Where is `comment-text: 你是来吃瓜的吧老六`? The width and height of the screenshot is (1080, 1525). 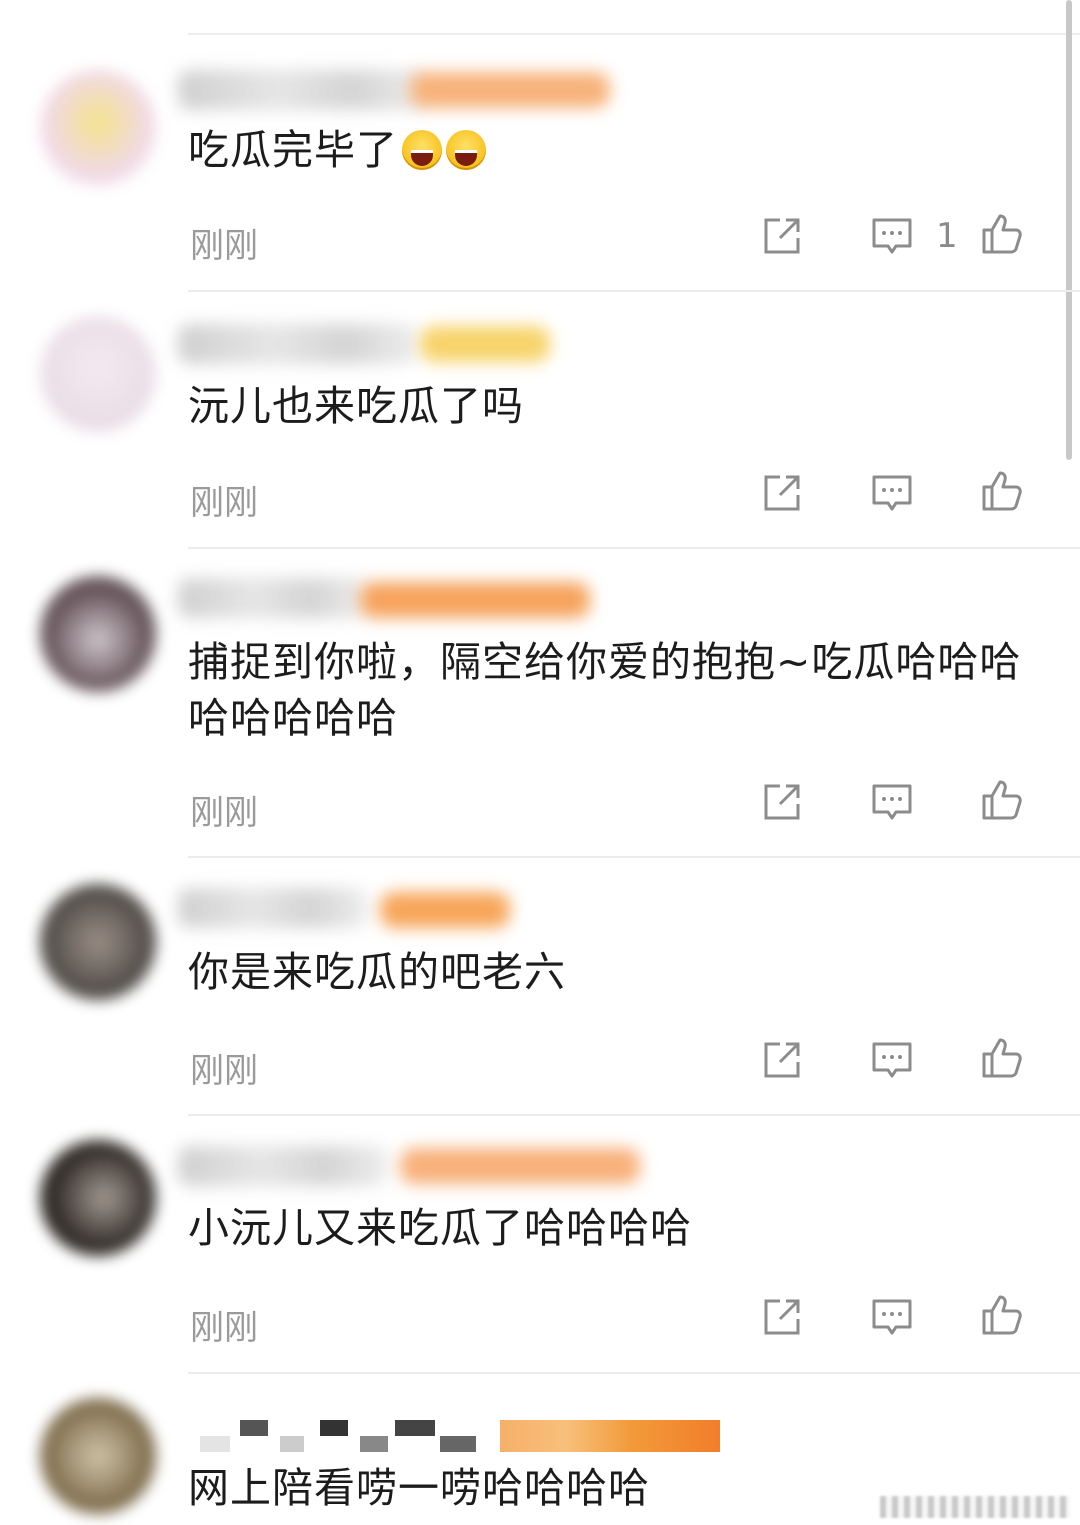 comment-text: 你是来吃瓜的吧老六 is located at coordinates (377, 972).